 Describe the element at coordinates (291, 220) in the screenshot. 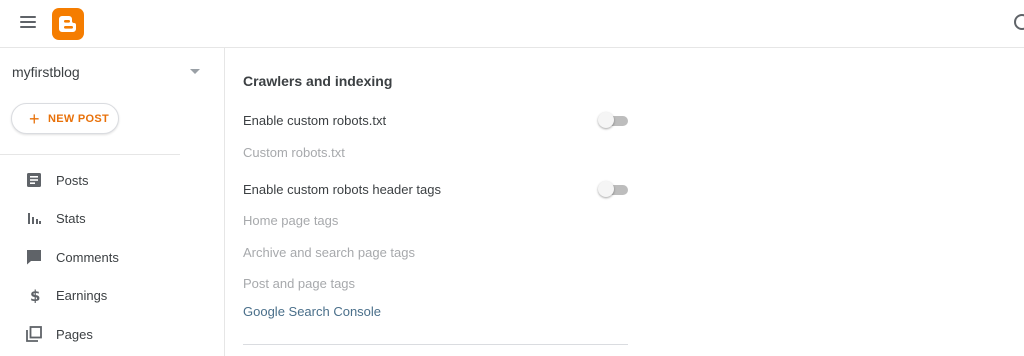

I see `home-page-tags-setting: Home page tags` at that location.